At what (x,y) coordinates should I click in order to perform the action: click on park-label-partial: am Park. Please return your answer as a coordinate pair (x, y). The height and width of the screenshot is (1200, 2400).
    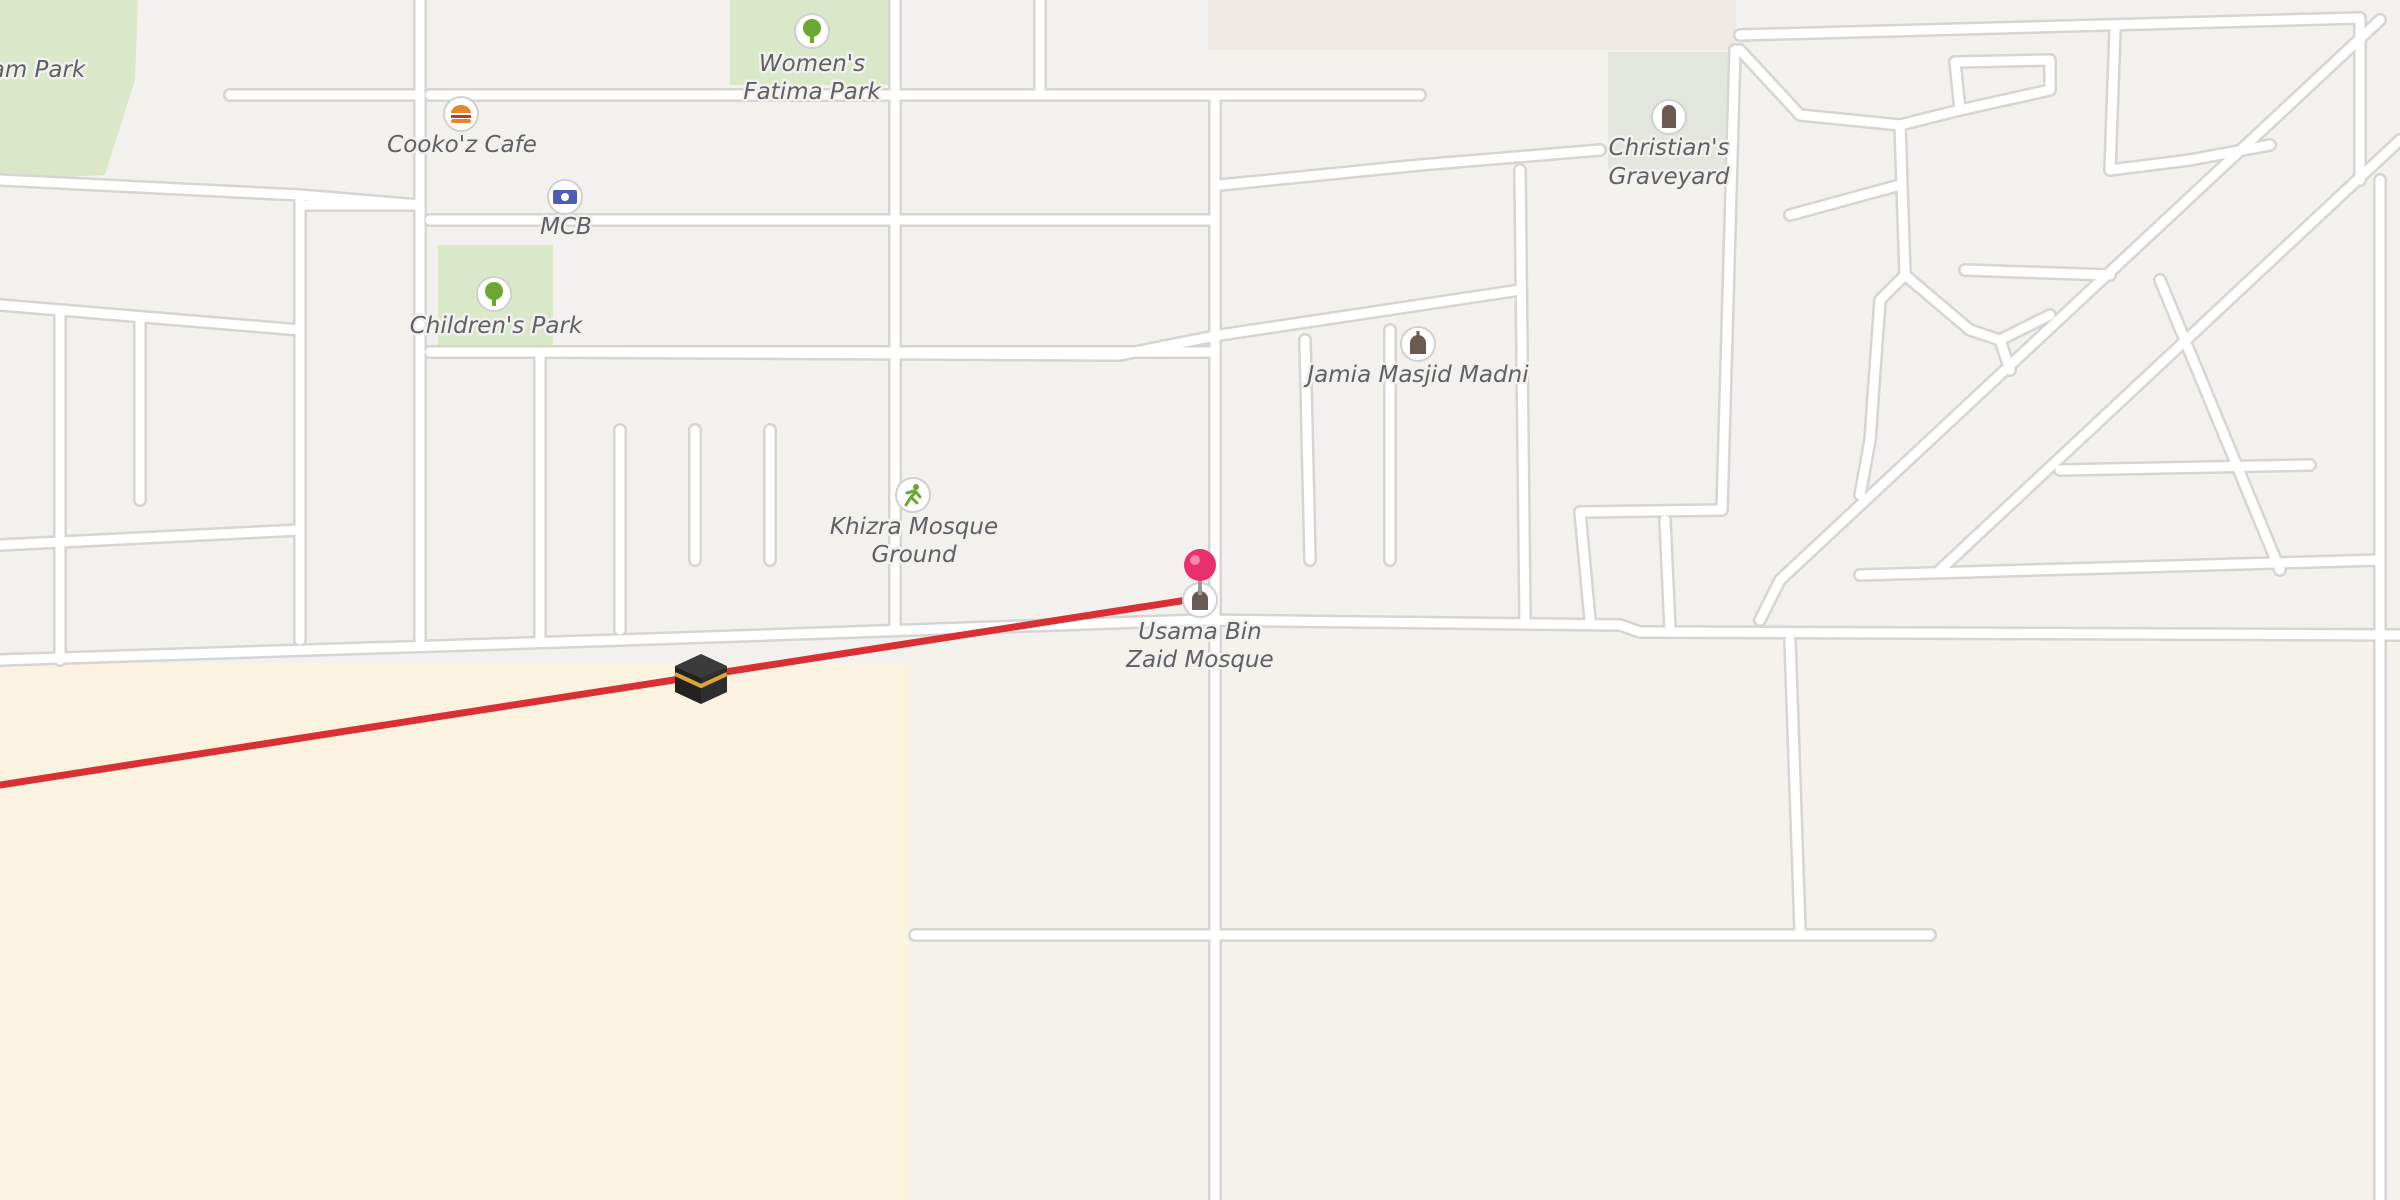
    Looking at the image, I should click on (43, 70).